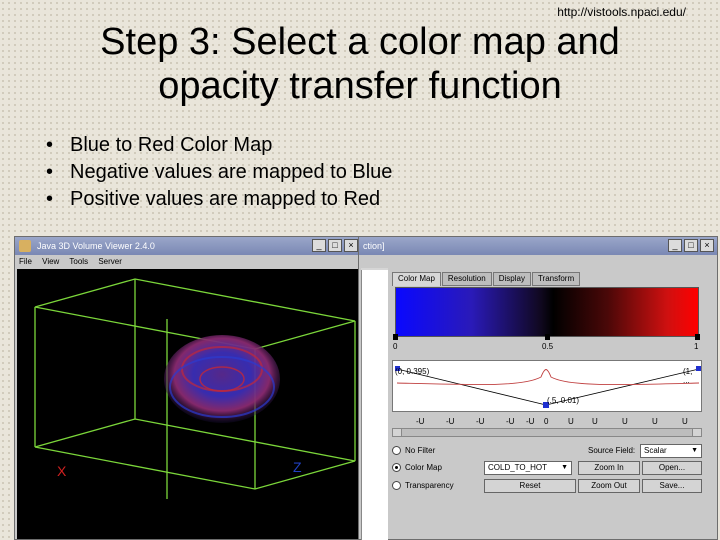  I want to click on radio-no-filter: No Filter, so click(413, 451).